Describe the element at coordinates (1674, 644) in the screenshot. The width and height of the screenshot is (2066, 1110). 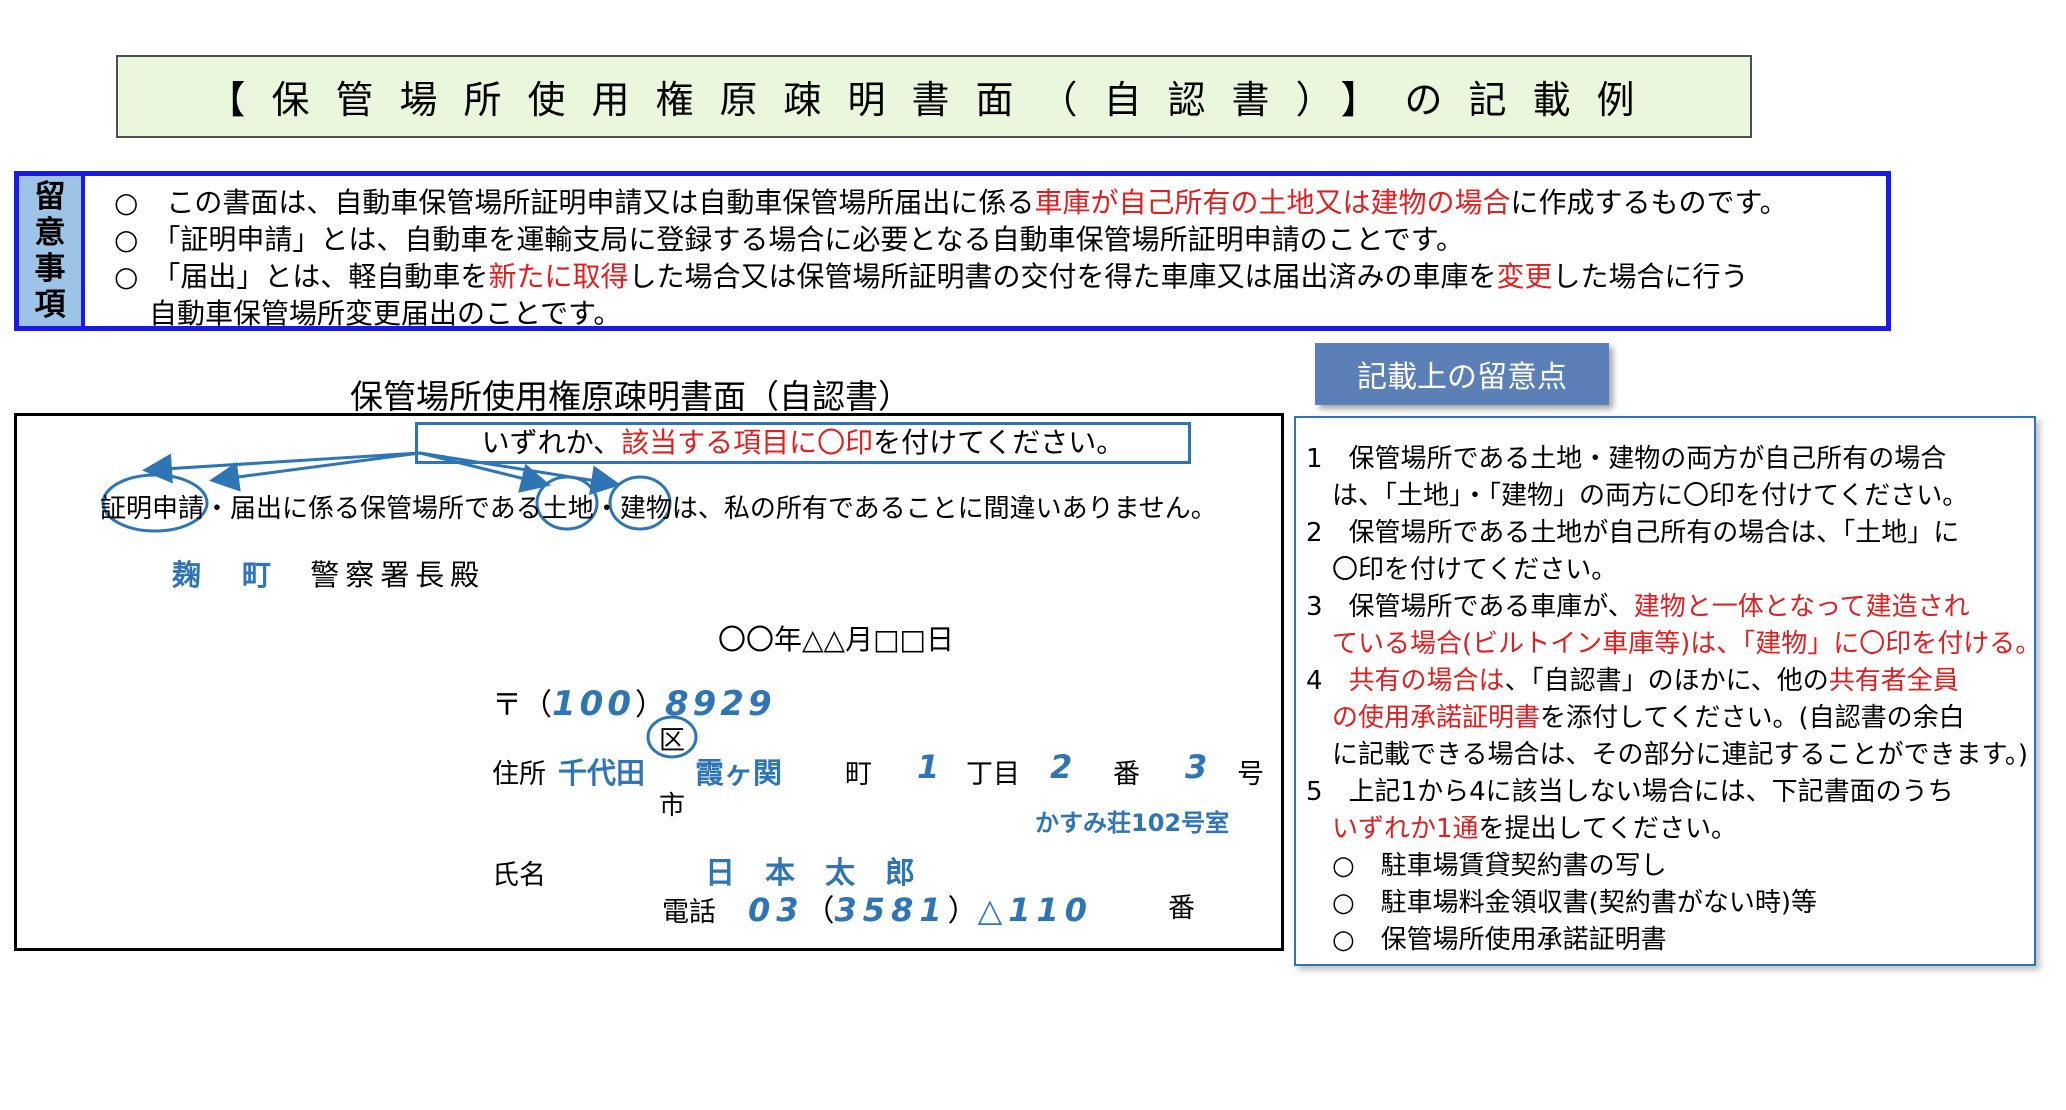
I see `side-note-line: ている場合(ビルトイン車庫等)は、「建物」に〇印を付ける。` at that location.